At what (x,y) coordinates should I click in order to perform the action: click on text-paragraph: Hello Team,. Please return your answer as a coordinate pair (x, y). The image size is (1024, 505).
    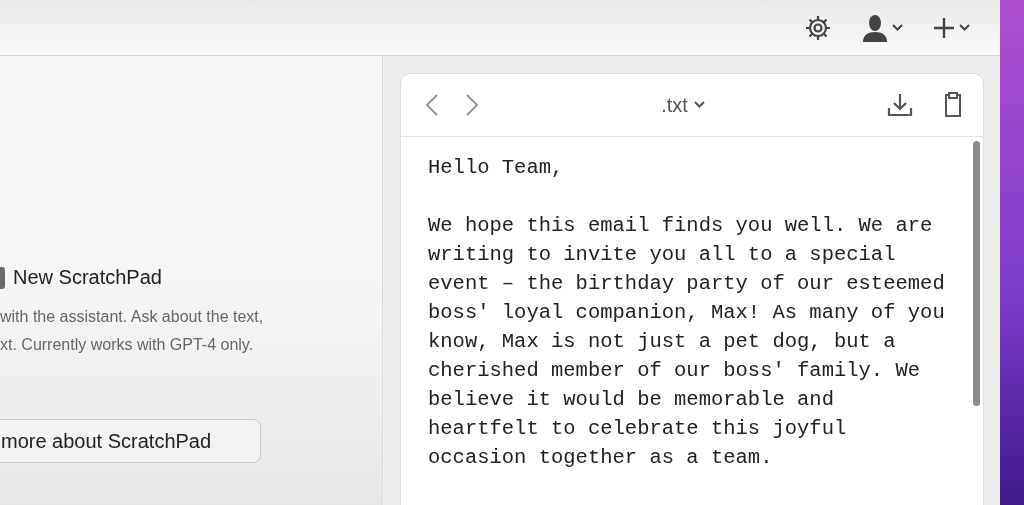
    Looking at the image, I should click on (496, 168).